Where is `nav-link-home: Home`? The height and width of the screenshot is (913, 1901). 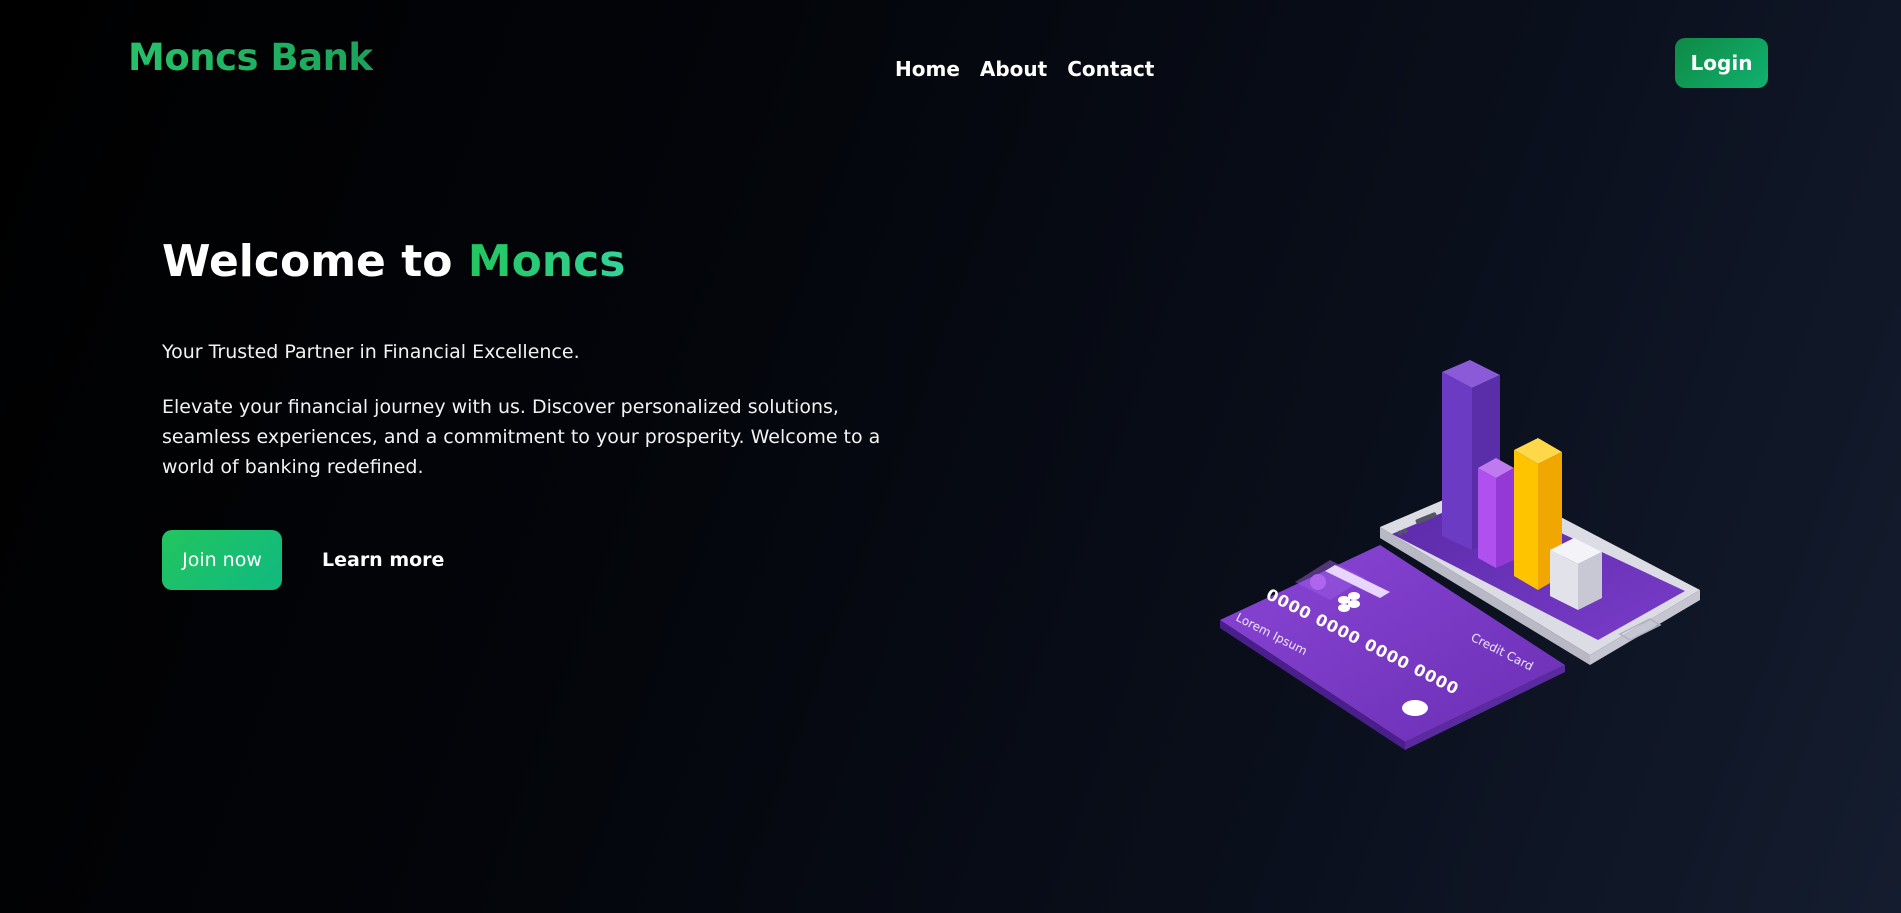
nav-link-home: Home is located at coordinates (927, 69).